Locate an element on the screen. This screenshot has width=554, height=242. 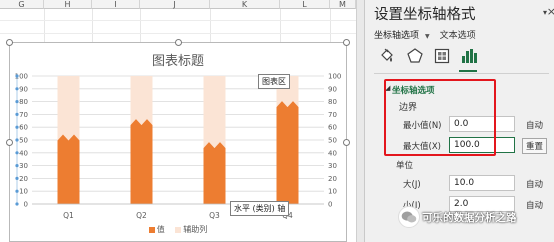
chevron-down-icon: ▼ is located at coordinates (427, 36).